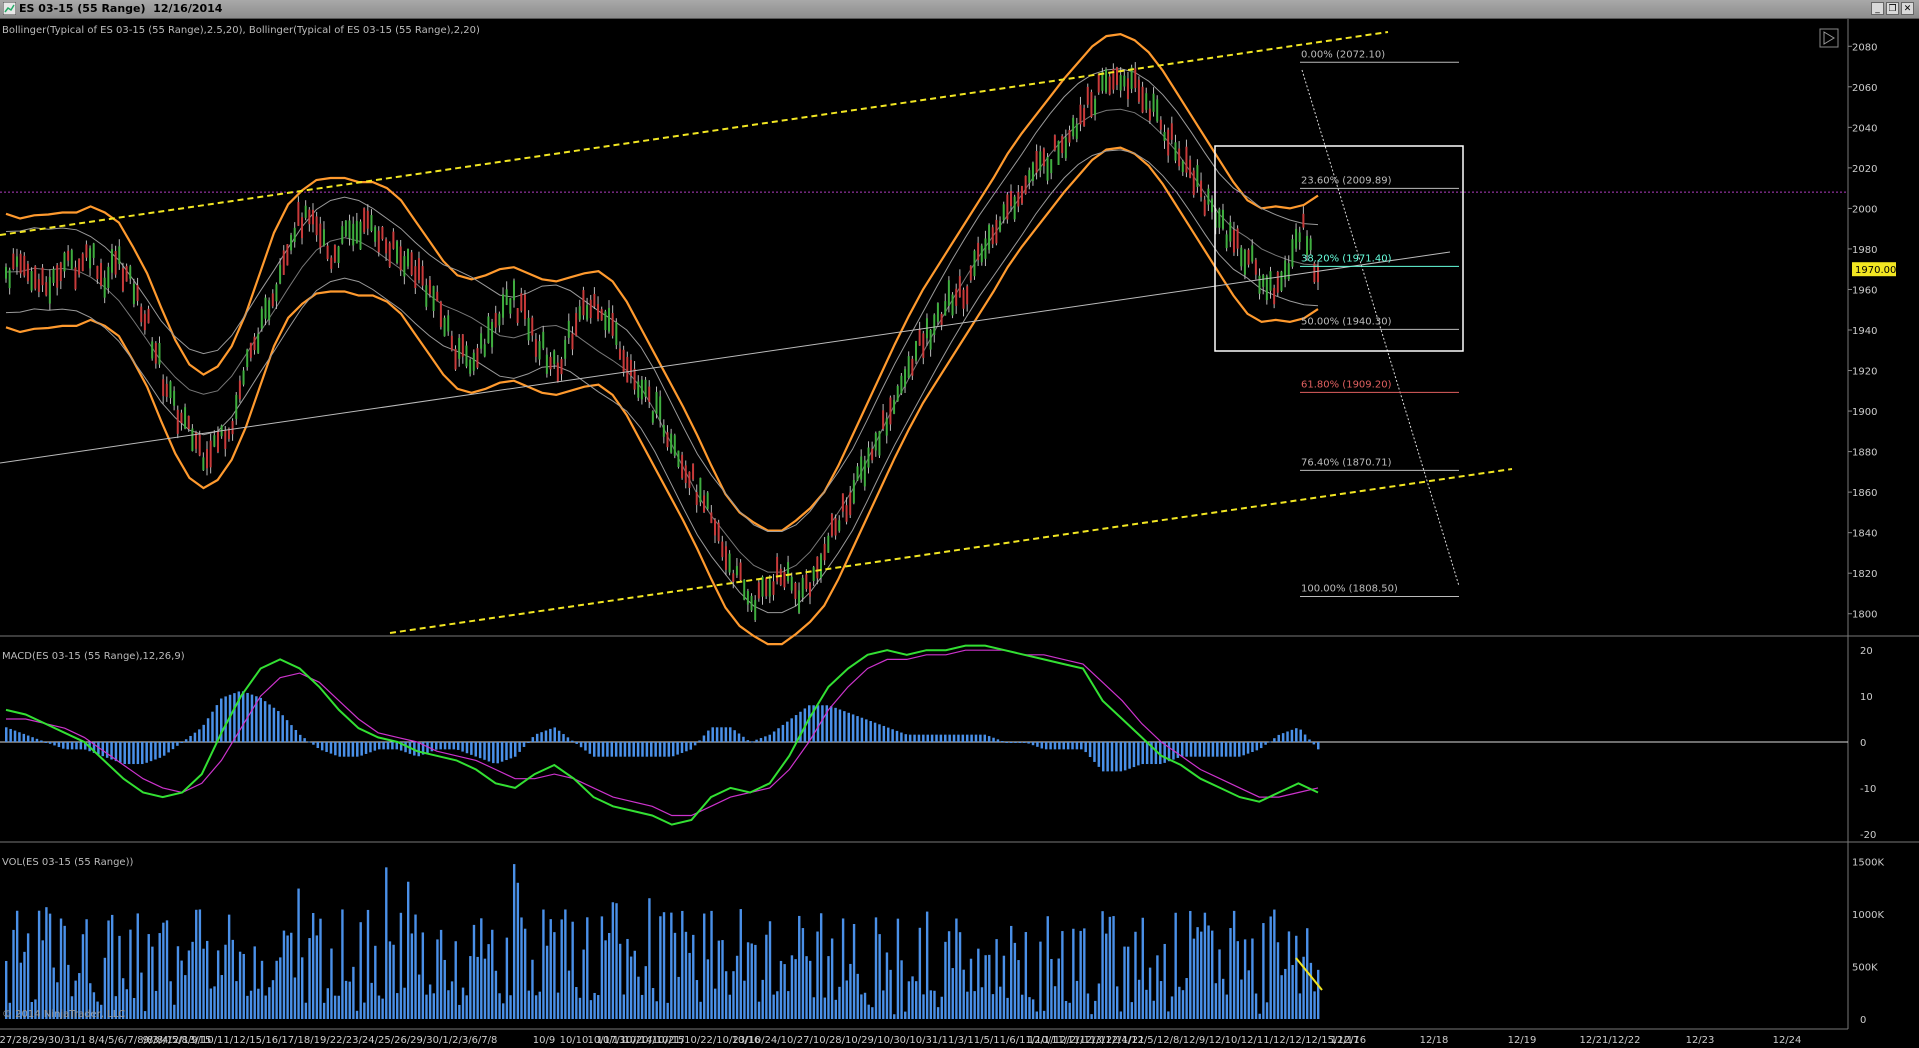  Describe the element at coordinates (1864, 412) in the screenshot. I see `y-tick-label: 1900` at that location.